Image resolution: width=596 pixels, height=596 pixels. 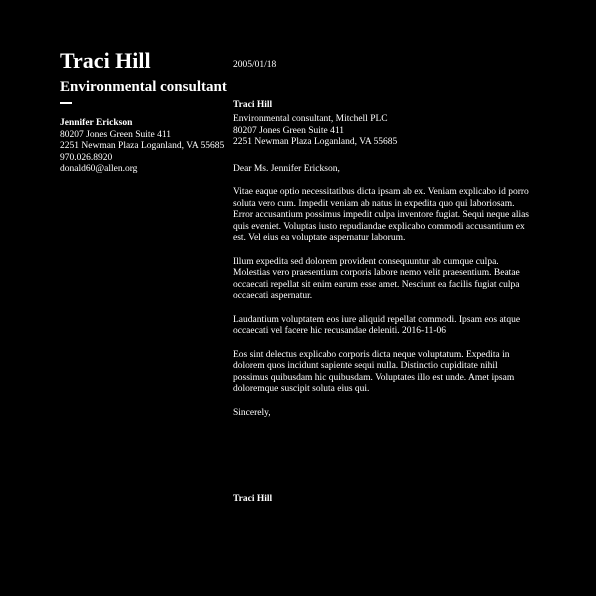 I want to click on salutation: Dear Ms. Jennifer Erickson,, so click(x=286, y=168).